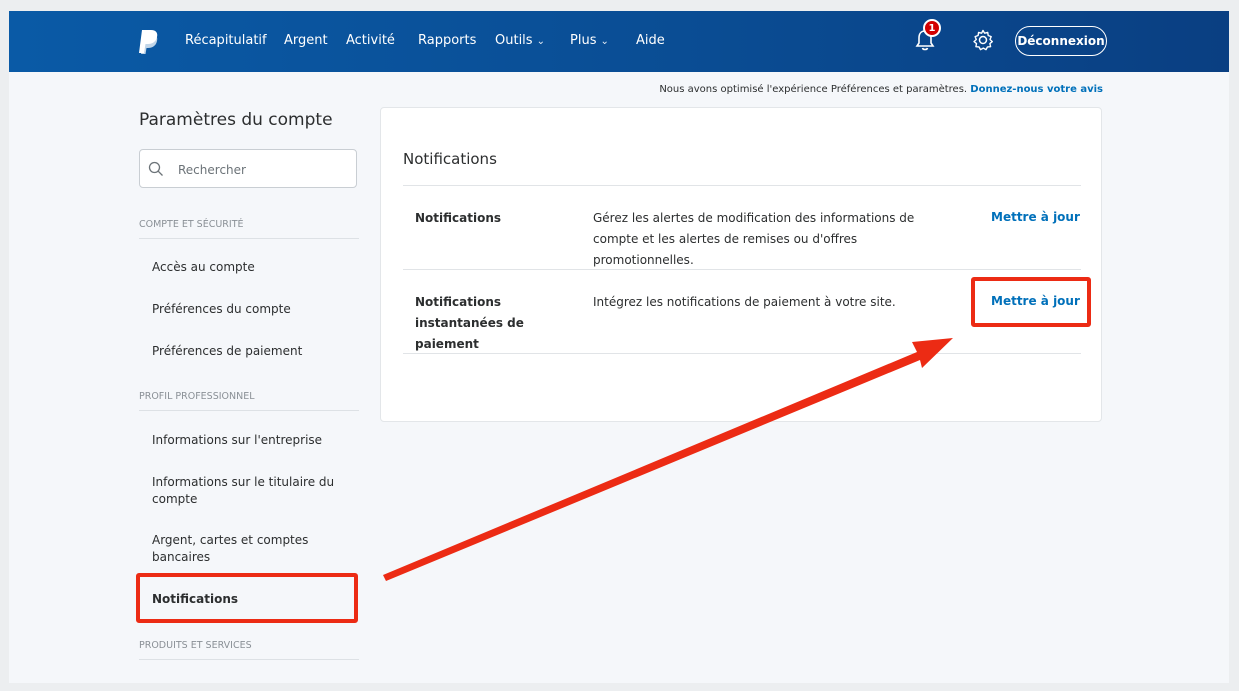  Describe the element at coordinates (450, 159) in the screenshot. I see `page-title: Notifications` at that location.